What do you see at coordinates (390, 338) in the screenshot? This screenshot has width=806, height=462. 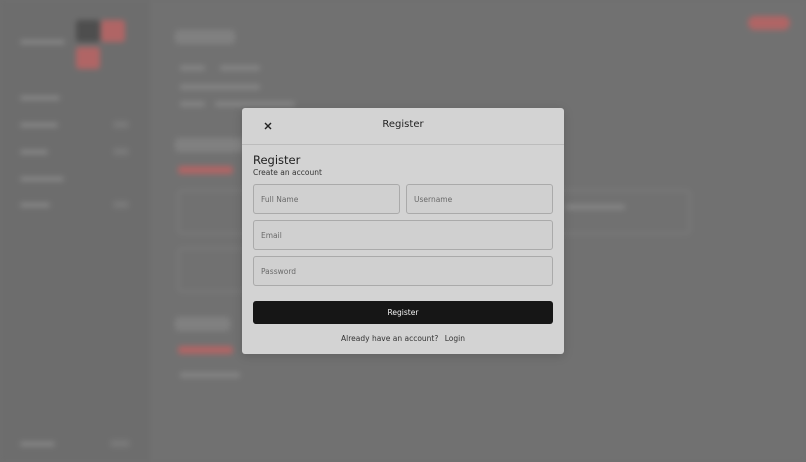 I see `login-prompt-text: Already have an account?` at bounding box center [390, 338].